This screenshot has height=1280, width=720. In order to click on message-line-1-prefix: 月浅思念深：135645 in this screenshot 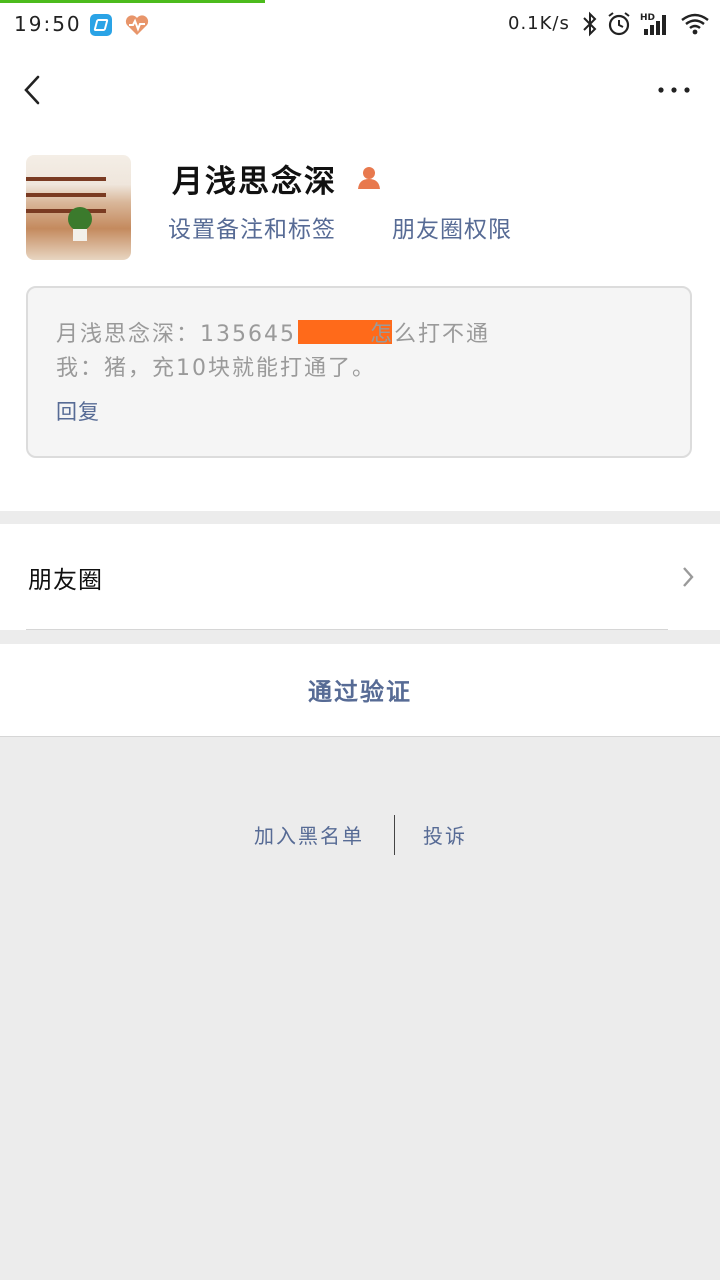, I will do `click(176, 334)`.